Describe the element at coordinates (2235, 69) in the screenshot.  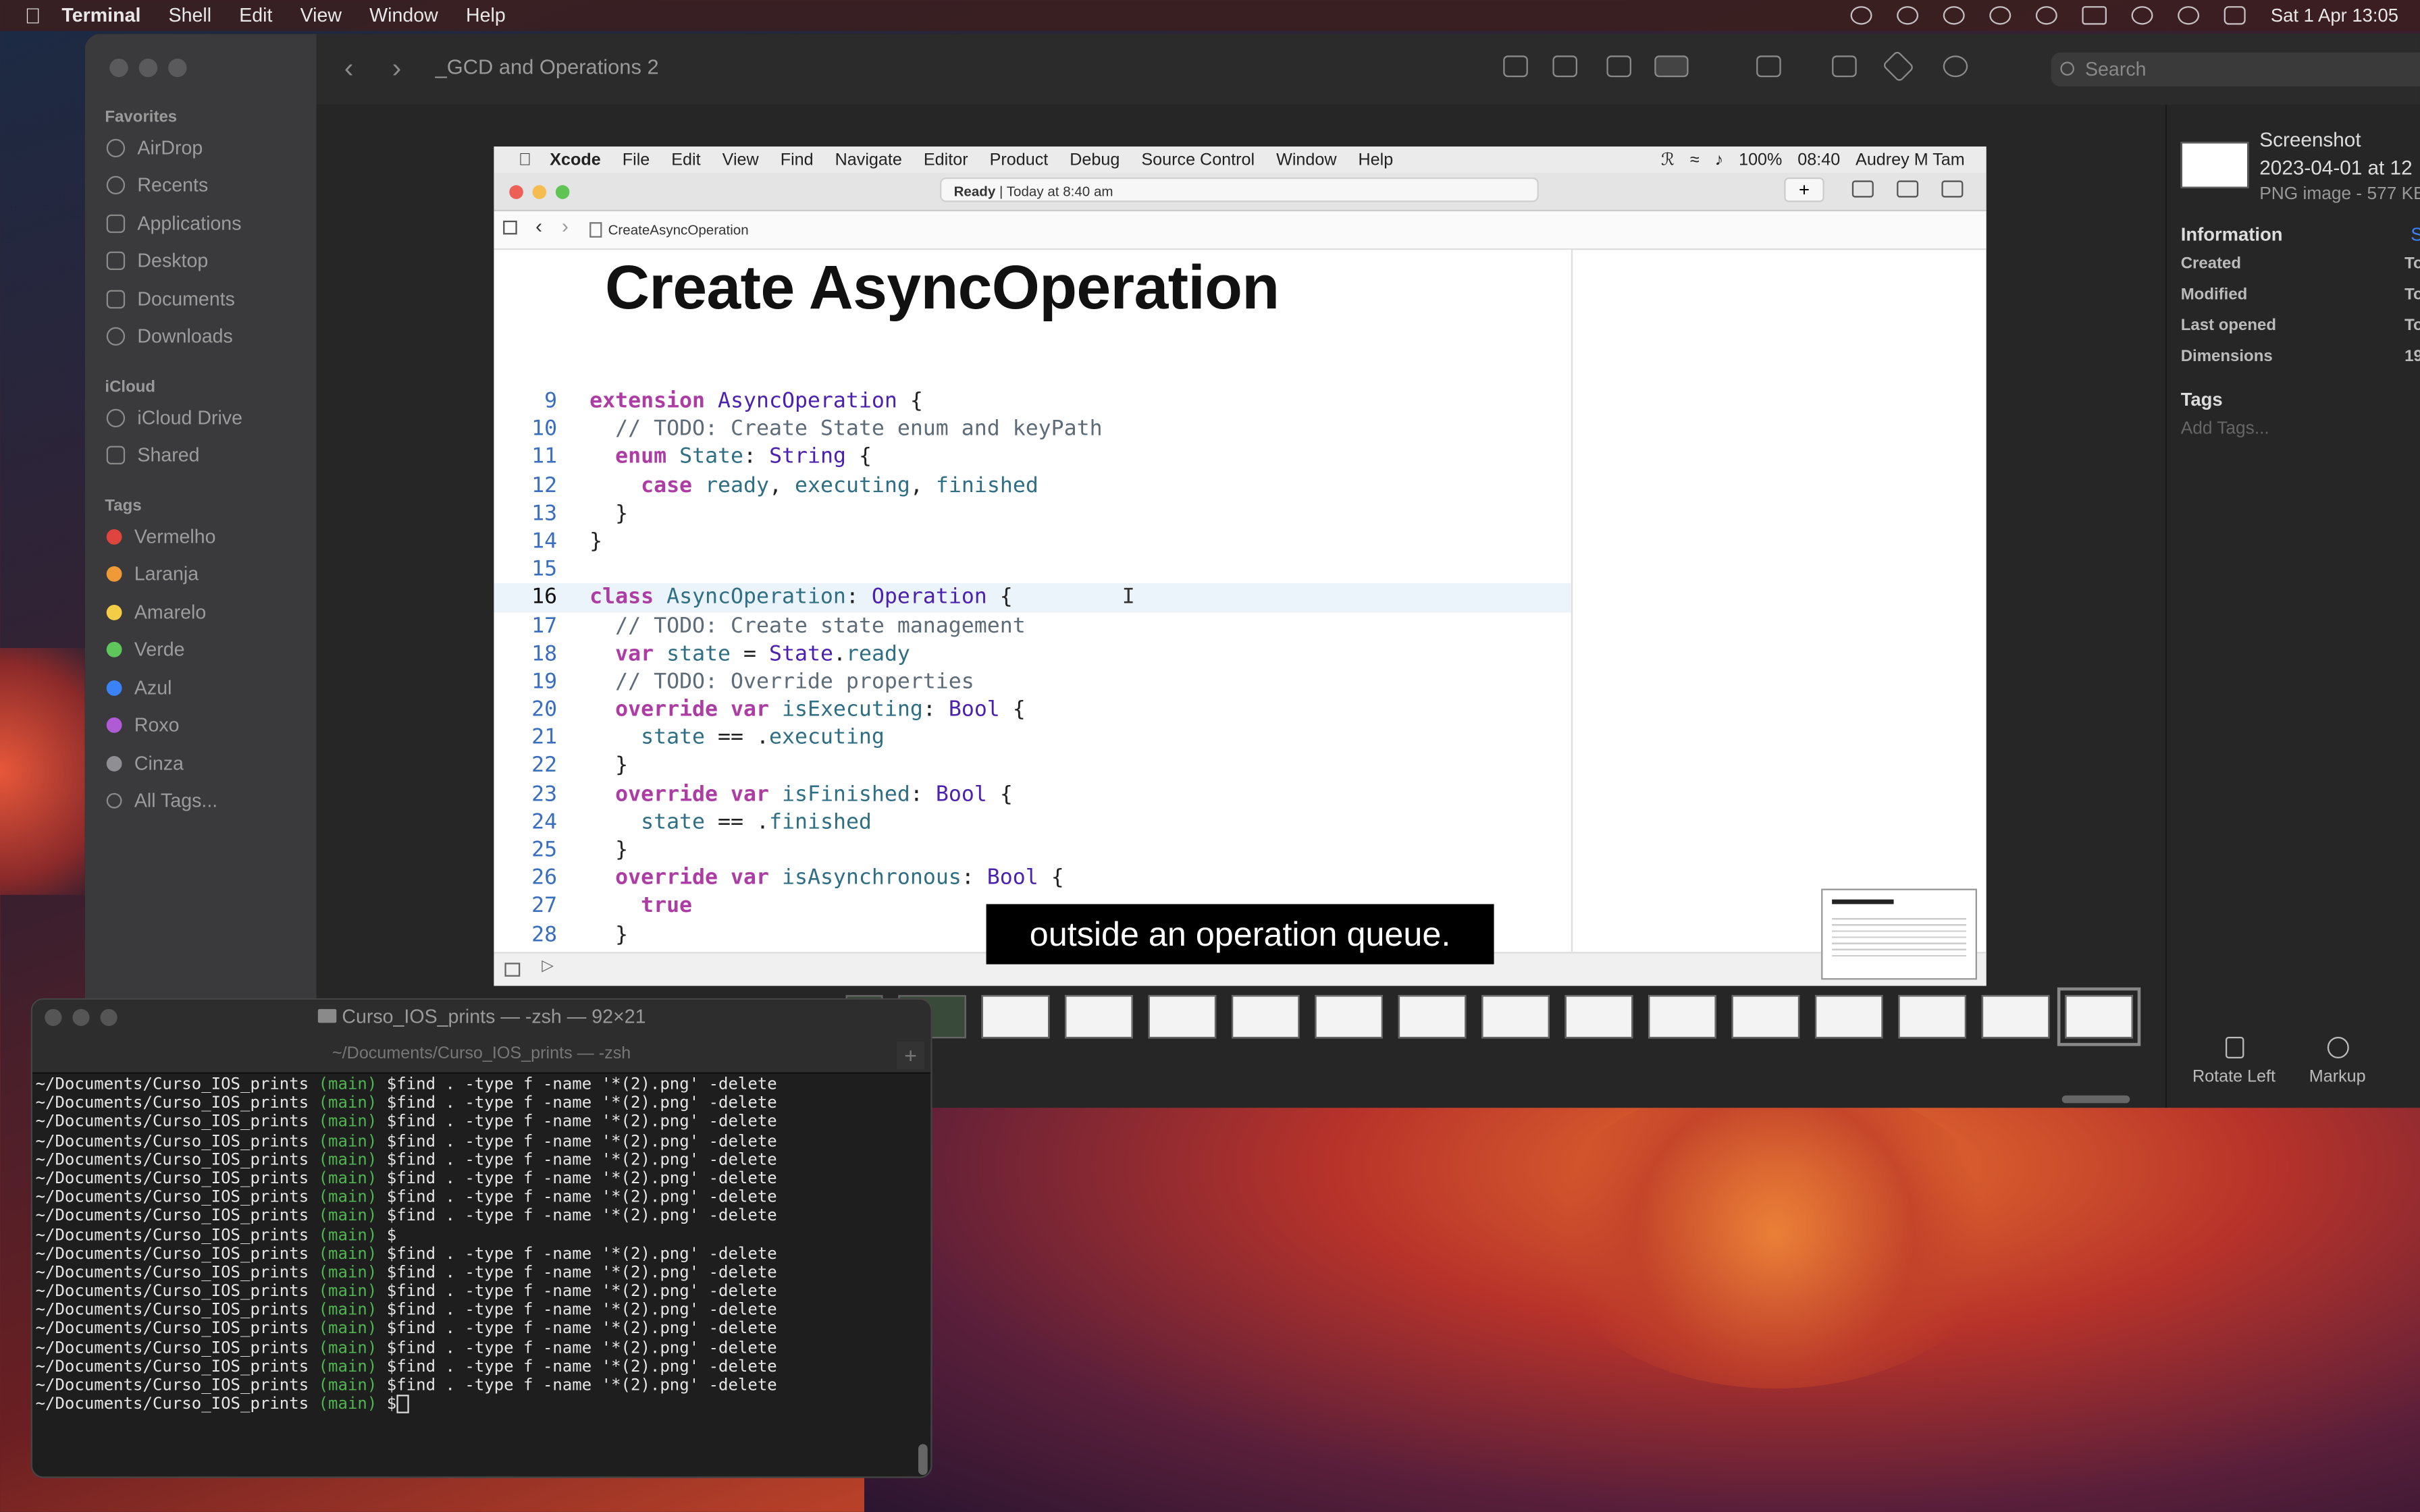
I see `search-field: Search` at that location.